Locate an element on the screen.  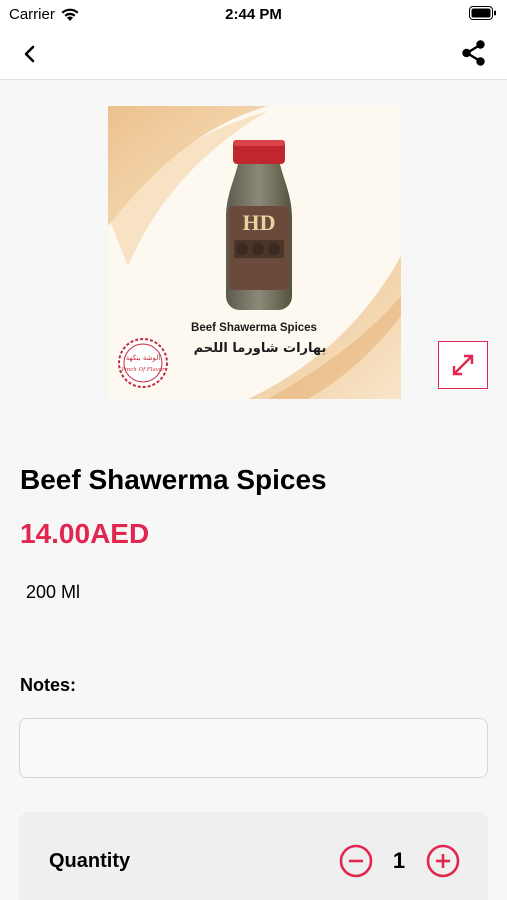
back-button is located at coordinates (30, 54).